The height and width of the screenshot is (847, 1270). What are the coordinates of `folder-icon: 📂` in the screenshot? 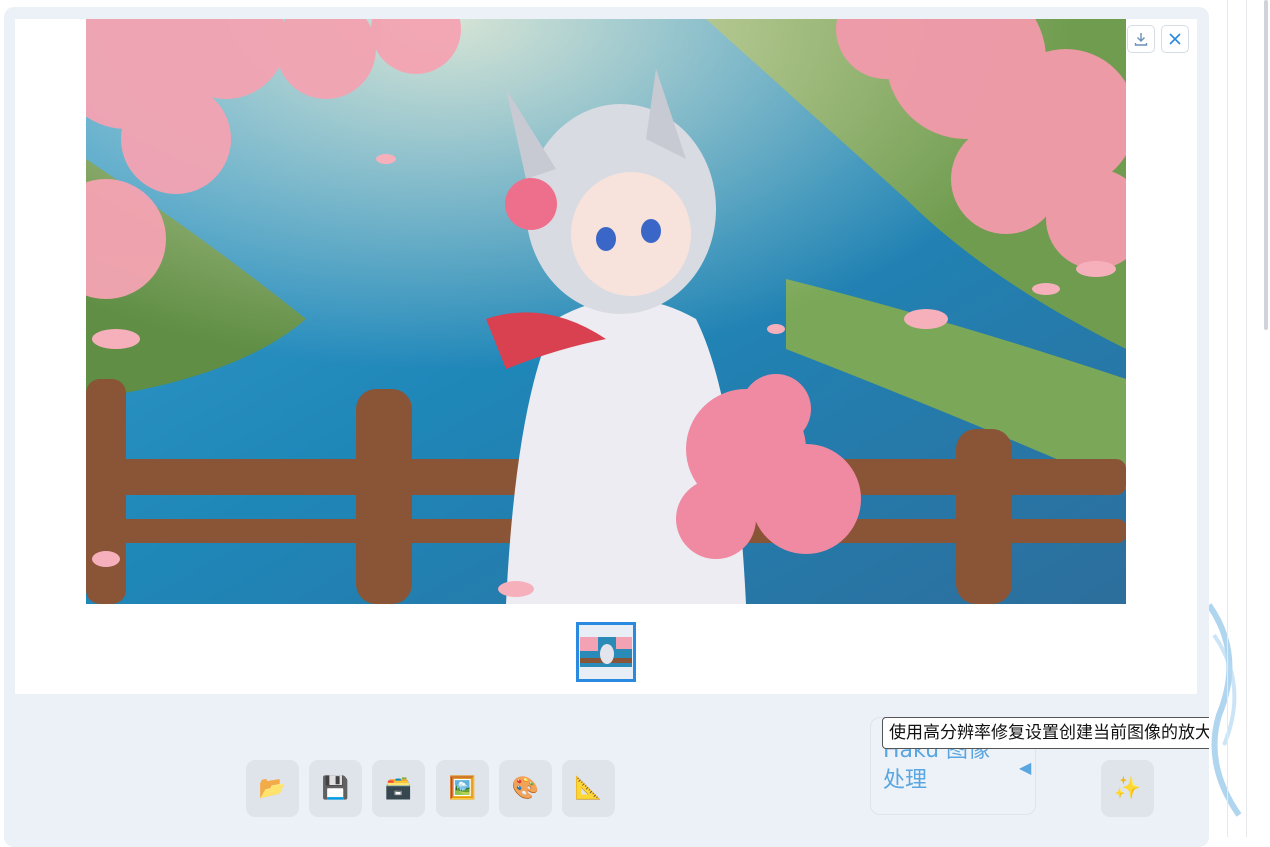 It's located at (272, 788).